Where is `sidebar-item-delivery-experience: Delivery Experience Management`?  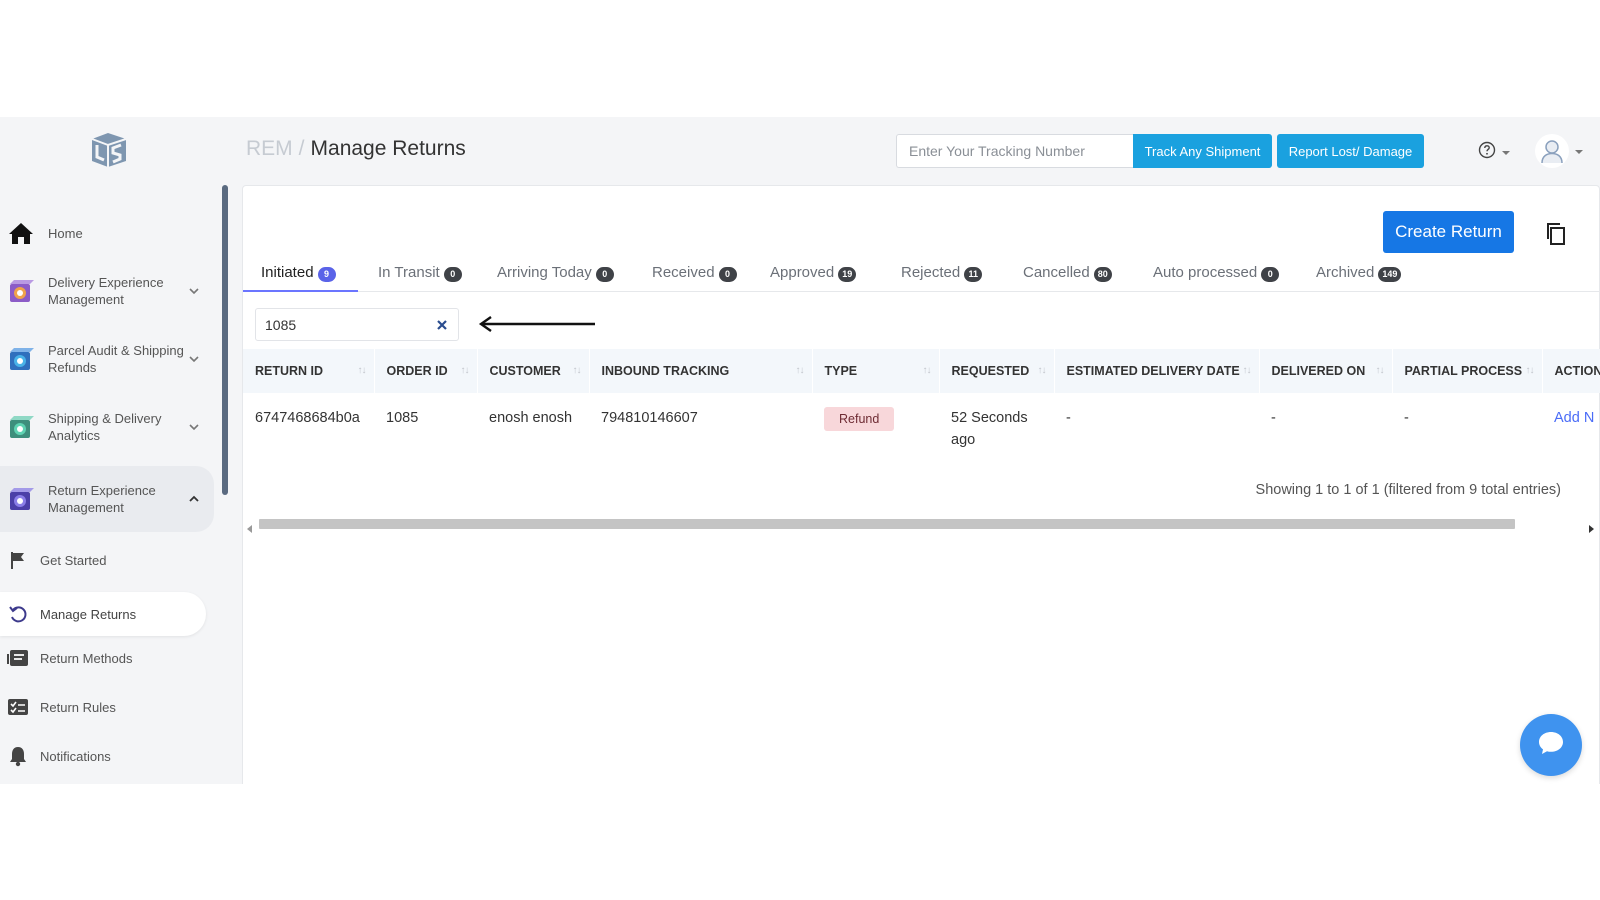 sidebar-item-delivery-experience: Delivery Experience Management is located at coordinates (107, 291).